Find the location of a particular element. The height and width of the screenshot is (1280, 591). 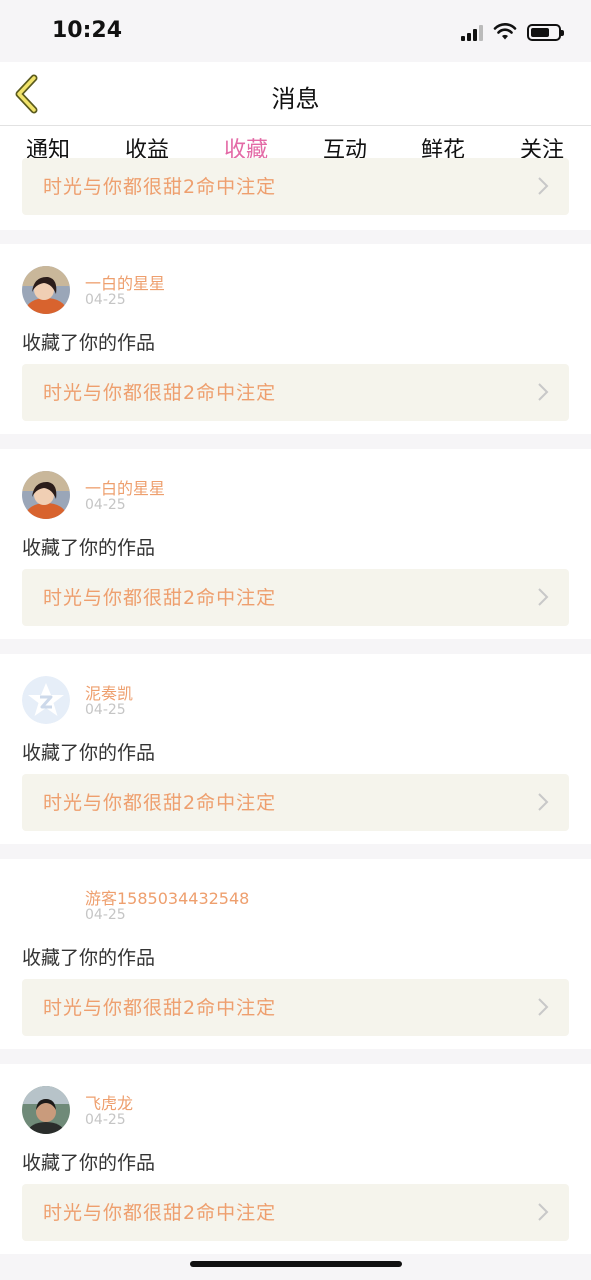

qzone-star-icon is located at coordinates (46, 700).